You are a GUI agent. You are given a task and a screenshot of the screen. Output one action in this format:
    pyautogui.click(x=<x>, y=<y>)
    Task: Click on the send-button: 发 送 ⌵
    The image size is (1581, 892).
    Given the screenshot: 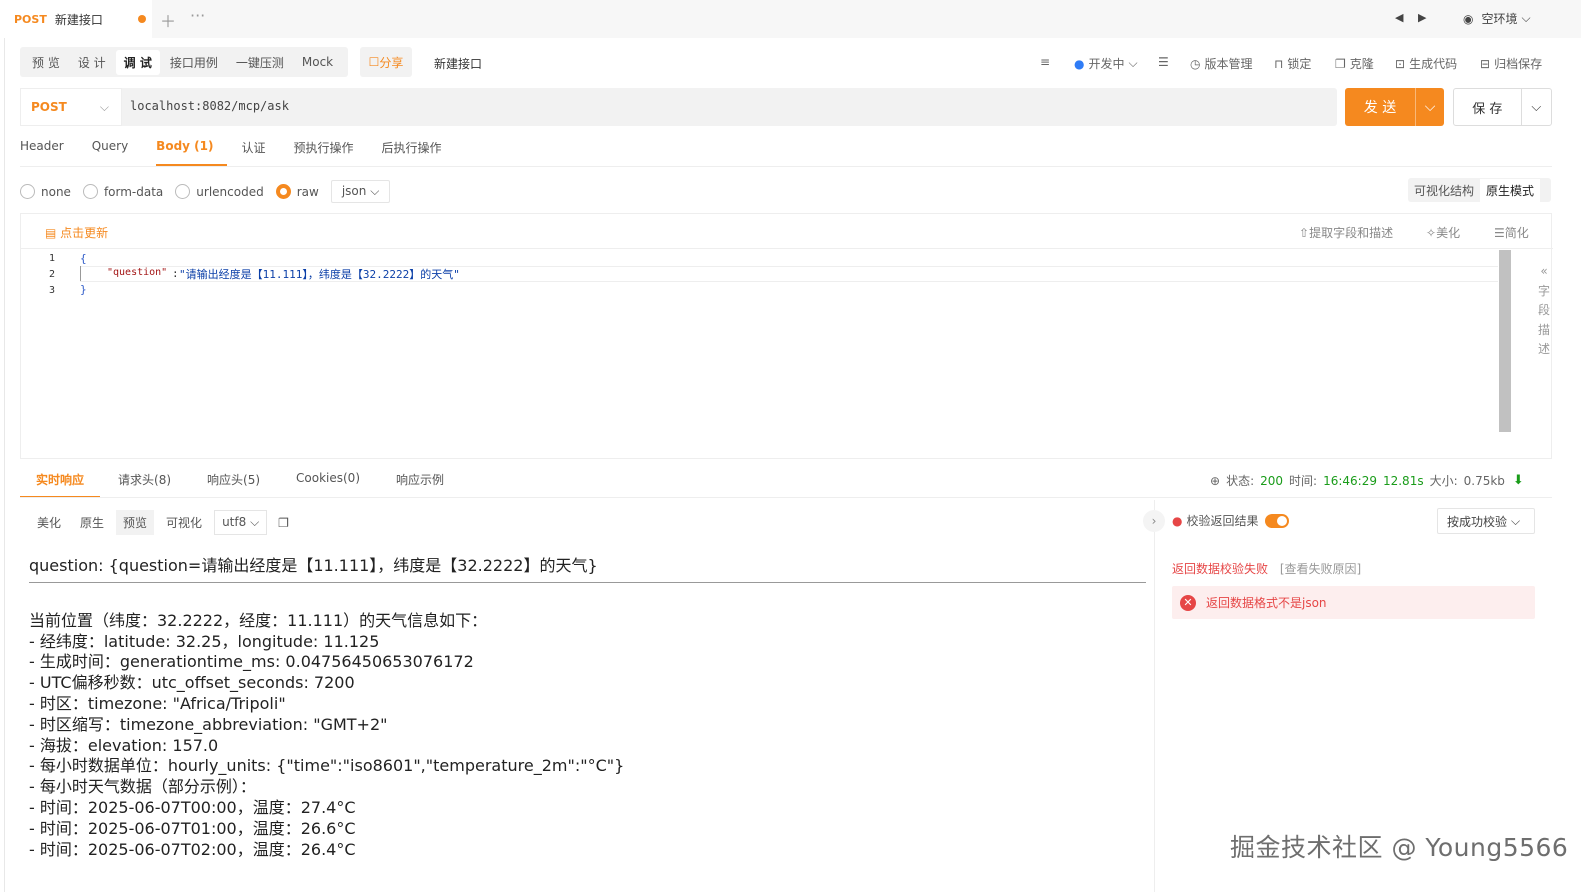 What is the action you would take?
    pyautogui.click(x=1394, y=107)
    